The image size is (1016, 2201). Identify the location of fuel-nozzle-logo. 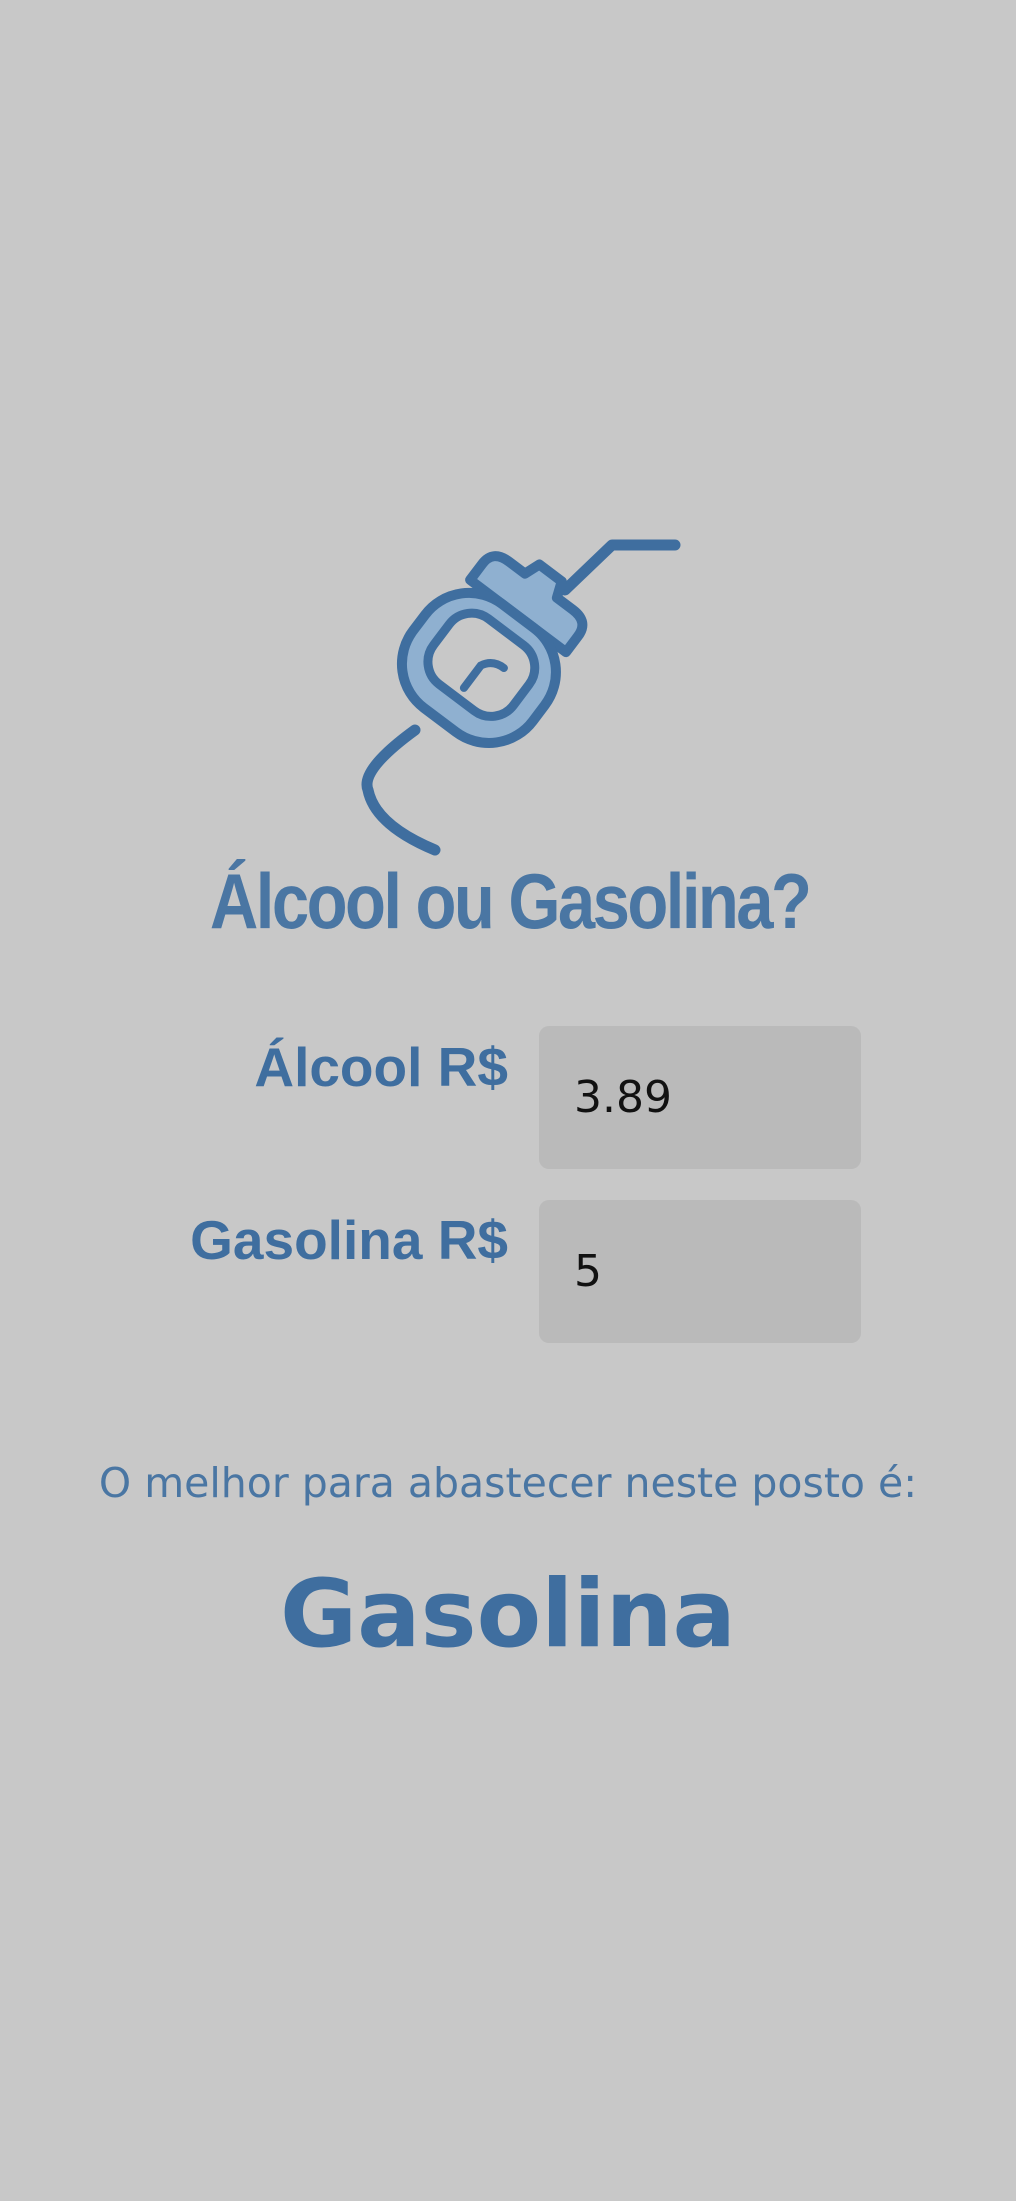
(525, 695).